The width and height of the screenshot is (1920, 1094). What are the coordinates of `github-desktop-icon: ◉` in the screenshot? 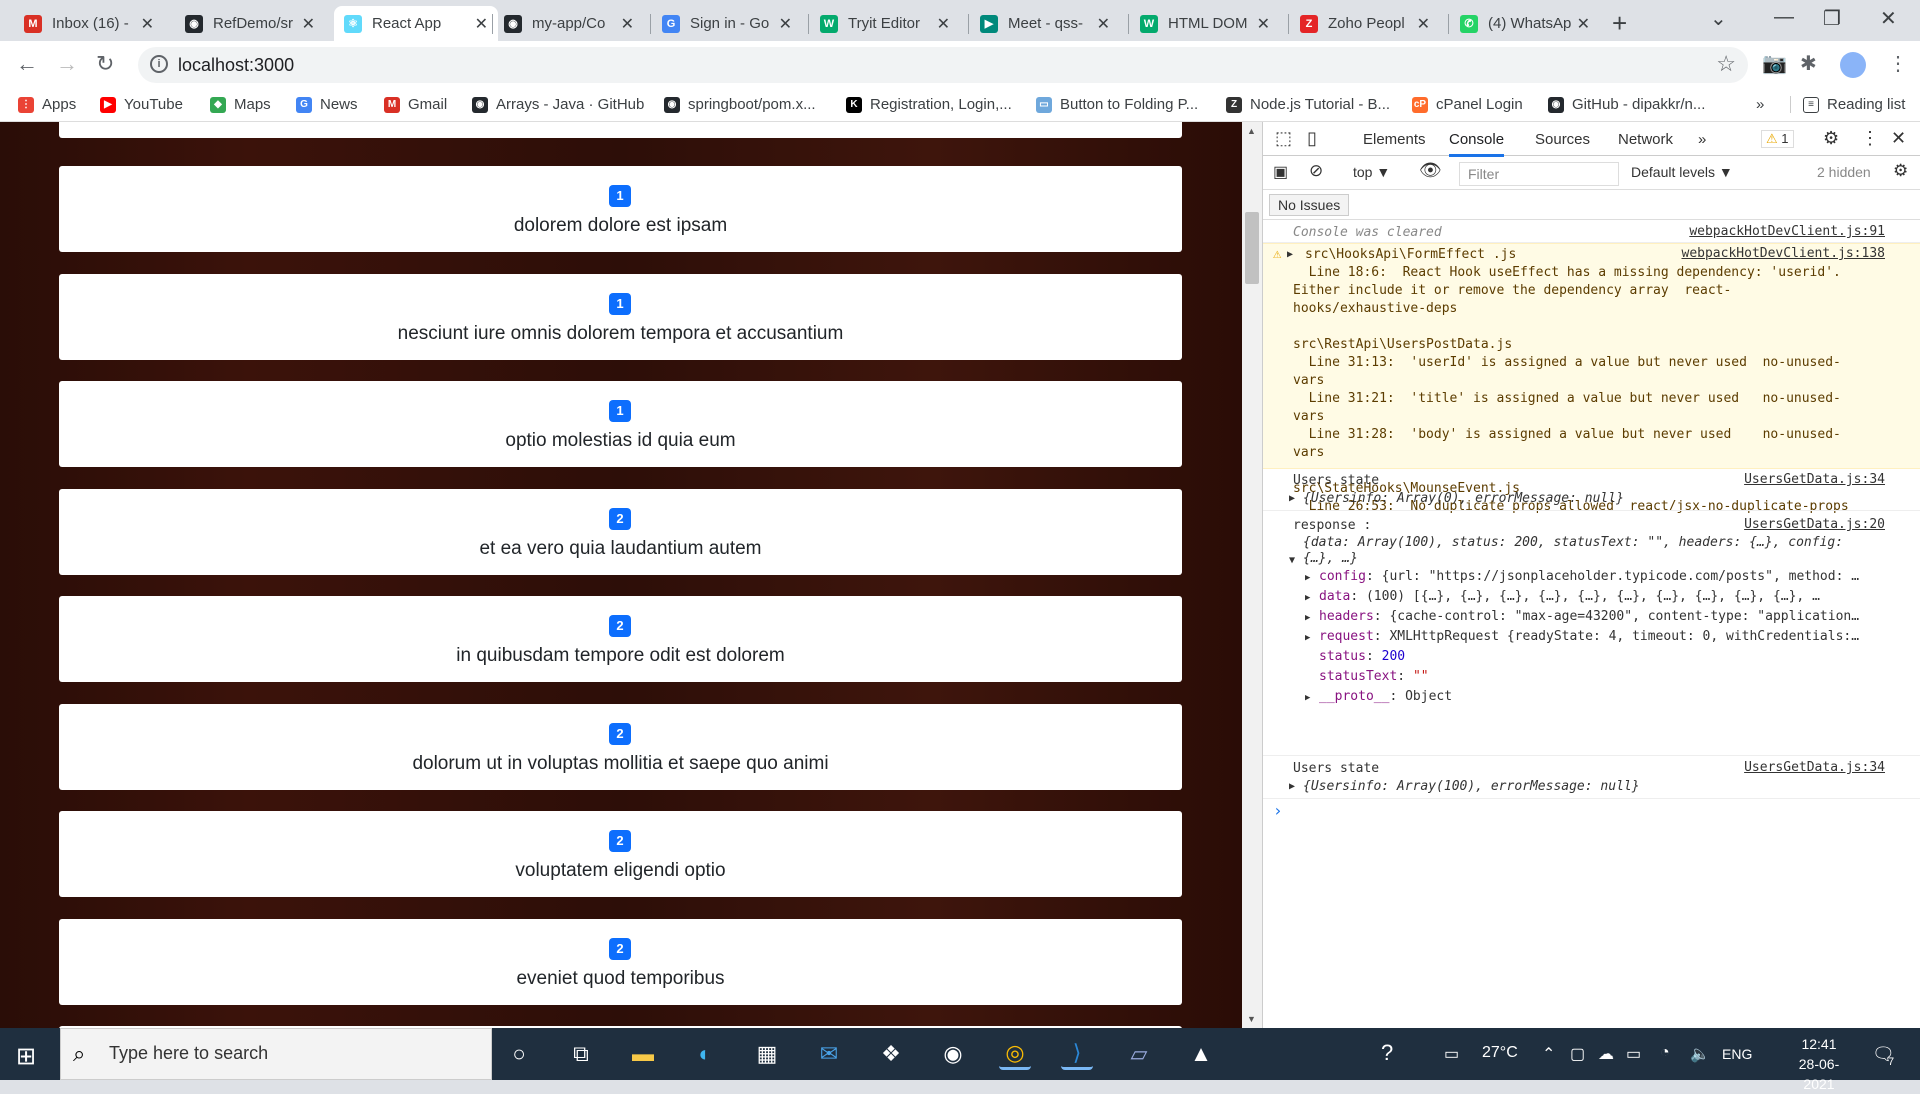 It's located at (953, 1054).